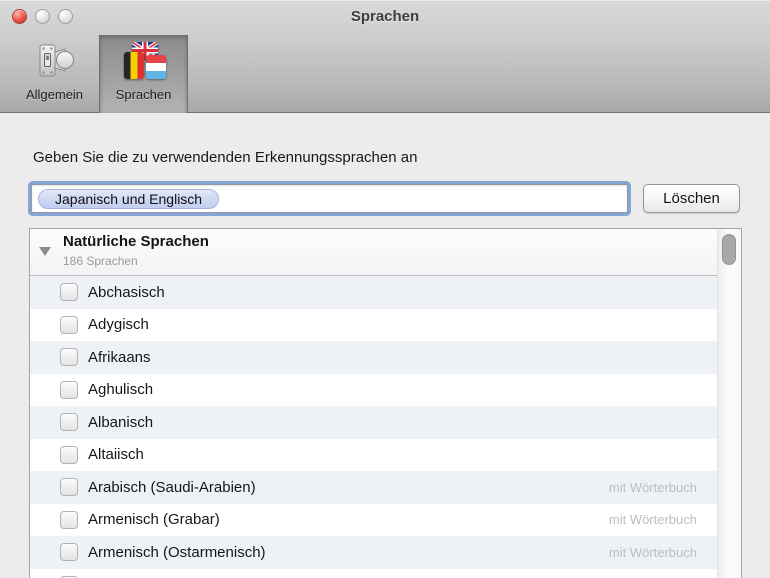  Describe the element at coordinates (385, 389) in the screenshot. I see `language-row-aghulisch: Aghulisch` at that location.